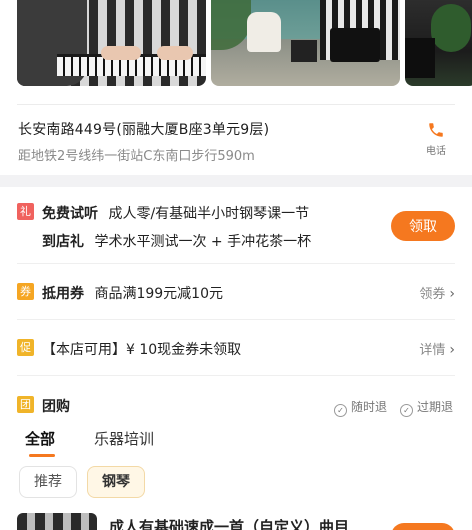 This screenshot has height=530, width=472. I want to click on store-photo-corner, so click(438, 43).